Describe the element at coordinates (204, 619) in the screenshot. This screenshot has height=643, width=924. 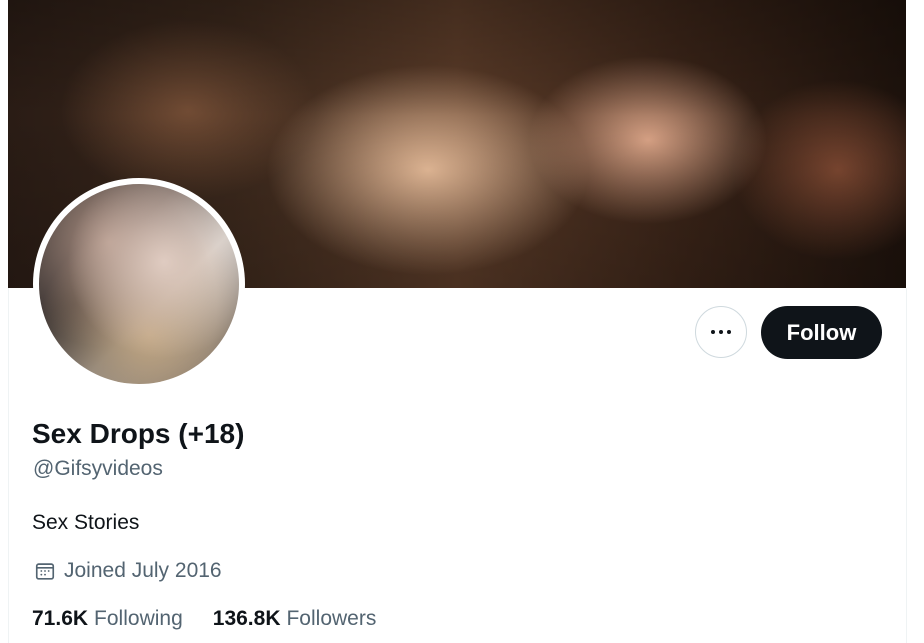
I see `profile-stats: 71.6K Following 136.8K Followers` at that location.